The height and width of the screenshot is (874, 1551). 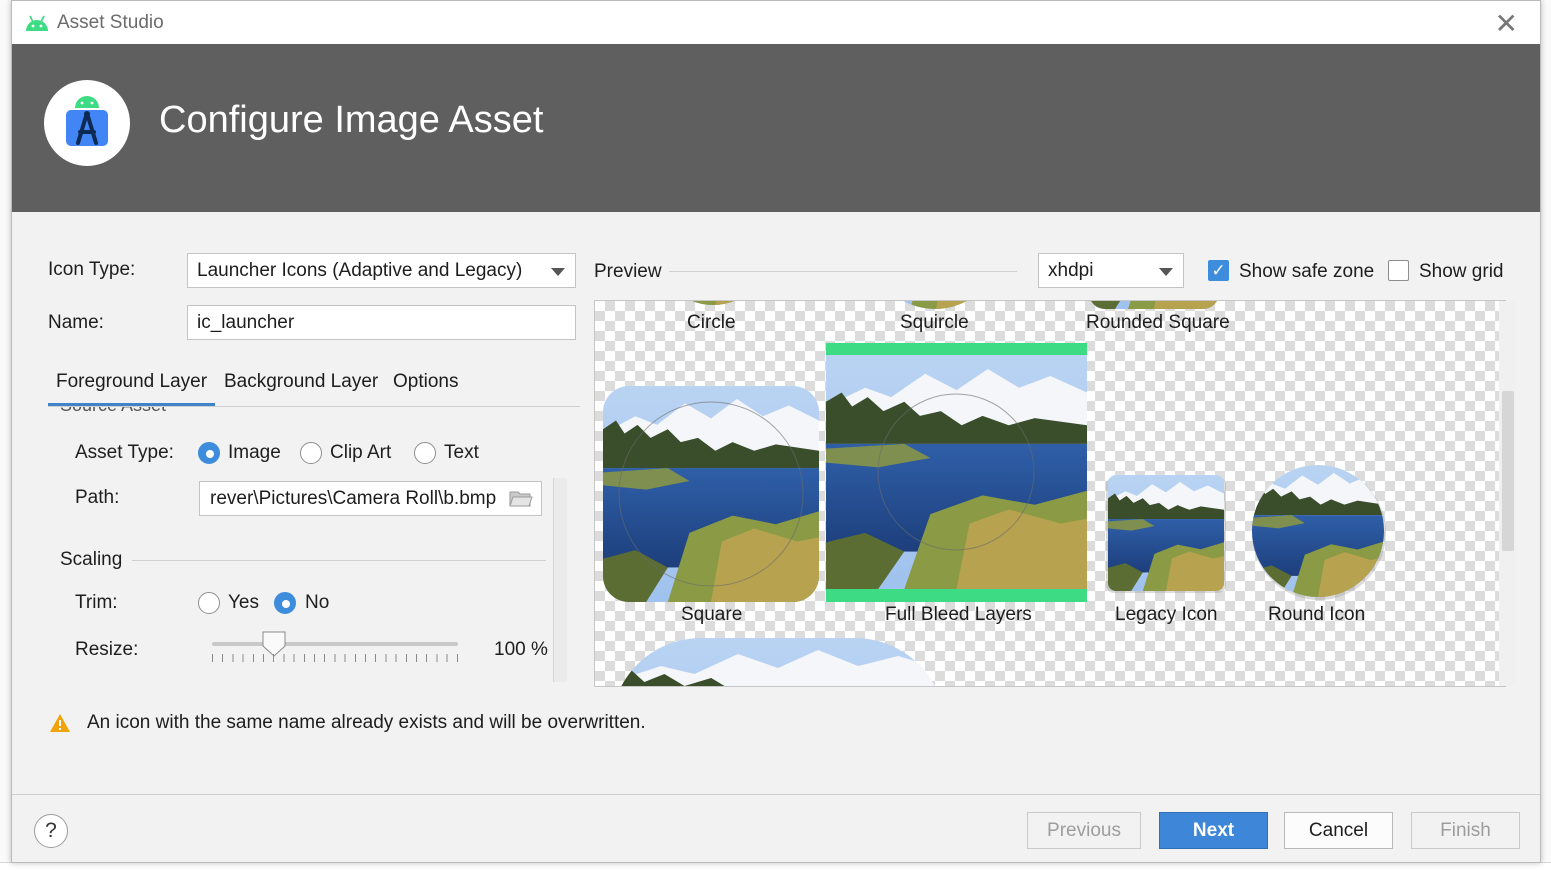 What do you see at coordinates (76, 322) in the screenshot?
I see `name-label: Name:` at bounding box center [76, 322].